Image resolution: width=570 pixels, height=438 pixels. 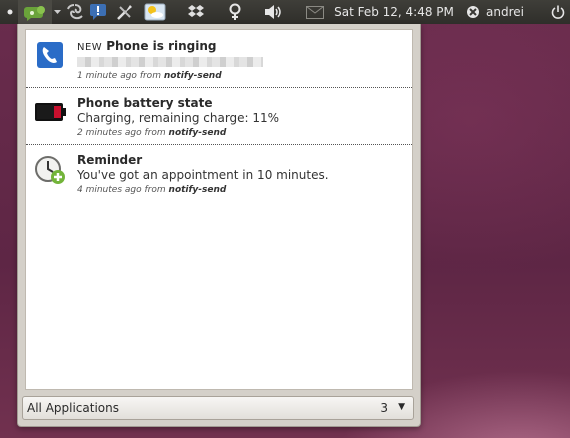 I want to click on mail-icon, so click(x=315, y=12).